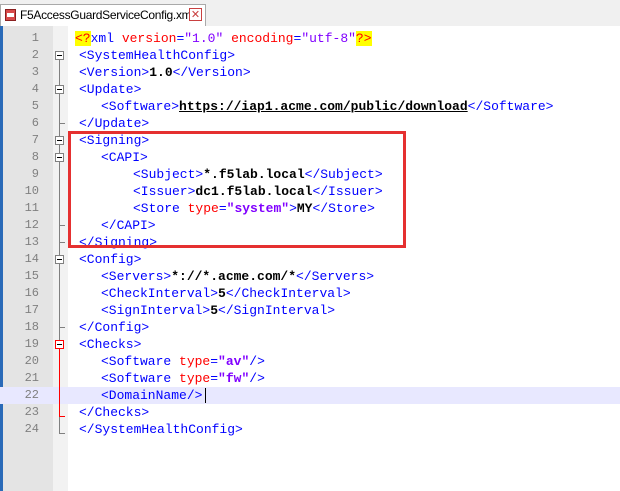 The height and width of the screenshot is (491, 620). What do you see at coordinates (35, 89) in the screenshot?
I see `line-number: 4` at bounding box center [35, 89].